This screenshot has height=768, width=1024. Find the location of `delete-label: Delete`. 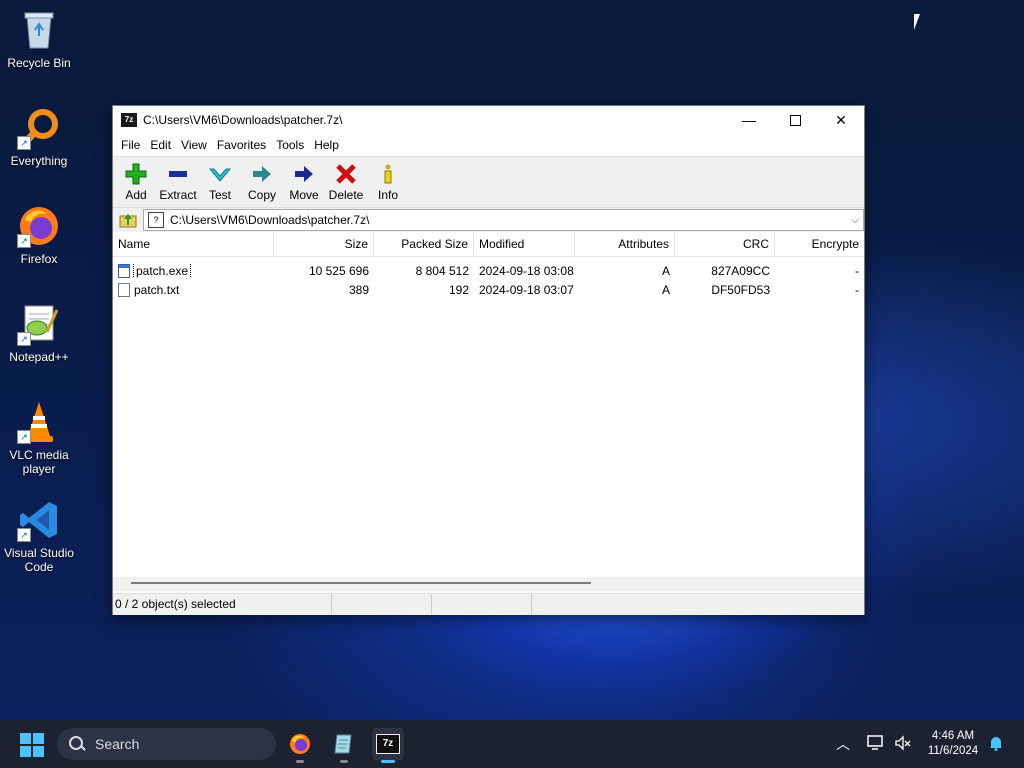

delete-label: Delete is located at coordinates (346, 194).